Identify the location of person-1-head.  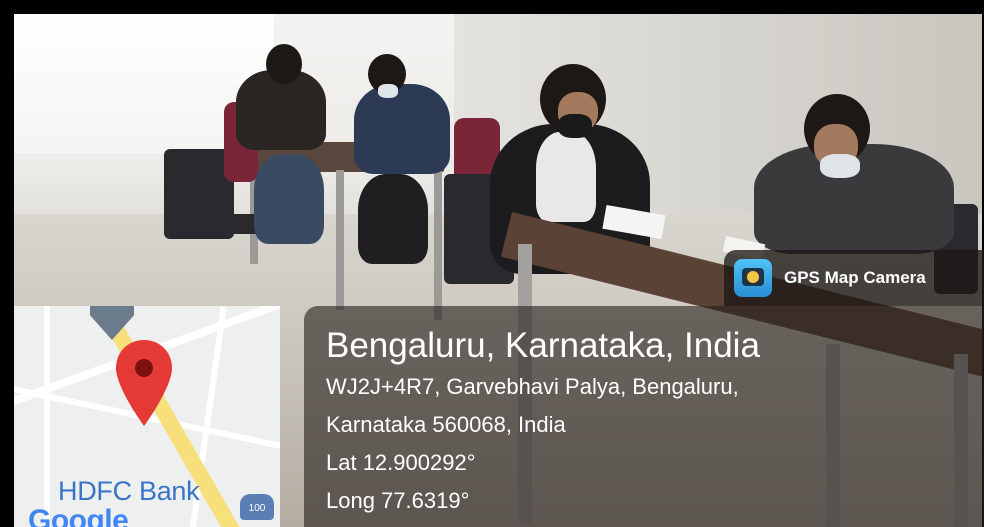
(284, 64).